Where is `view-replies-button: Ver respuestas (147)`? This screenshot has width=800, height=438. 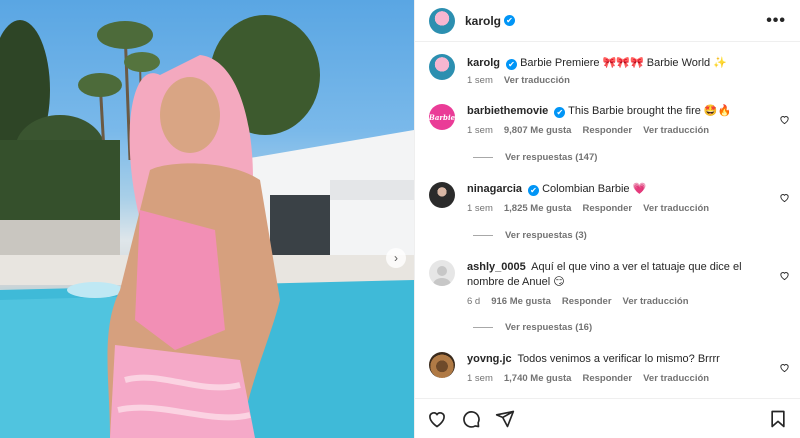
view-replies-button: Ver respuestas (147) is located at coordinates (535, 157).